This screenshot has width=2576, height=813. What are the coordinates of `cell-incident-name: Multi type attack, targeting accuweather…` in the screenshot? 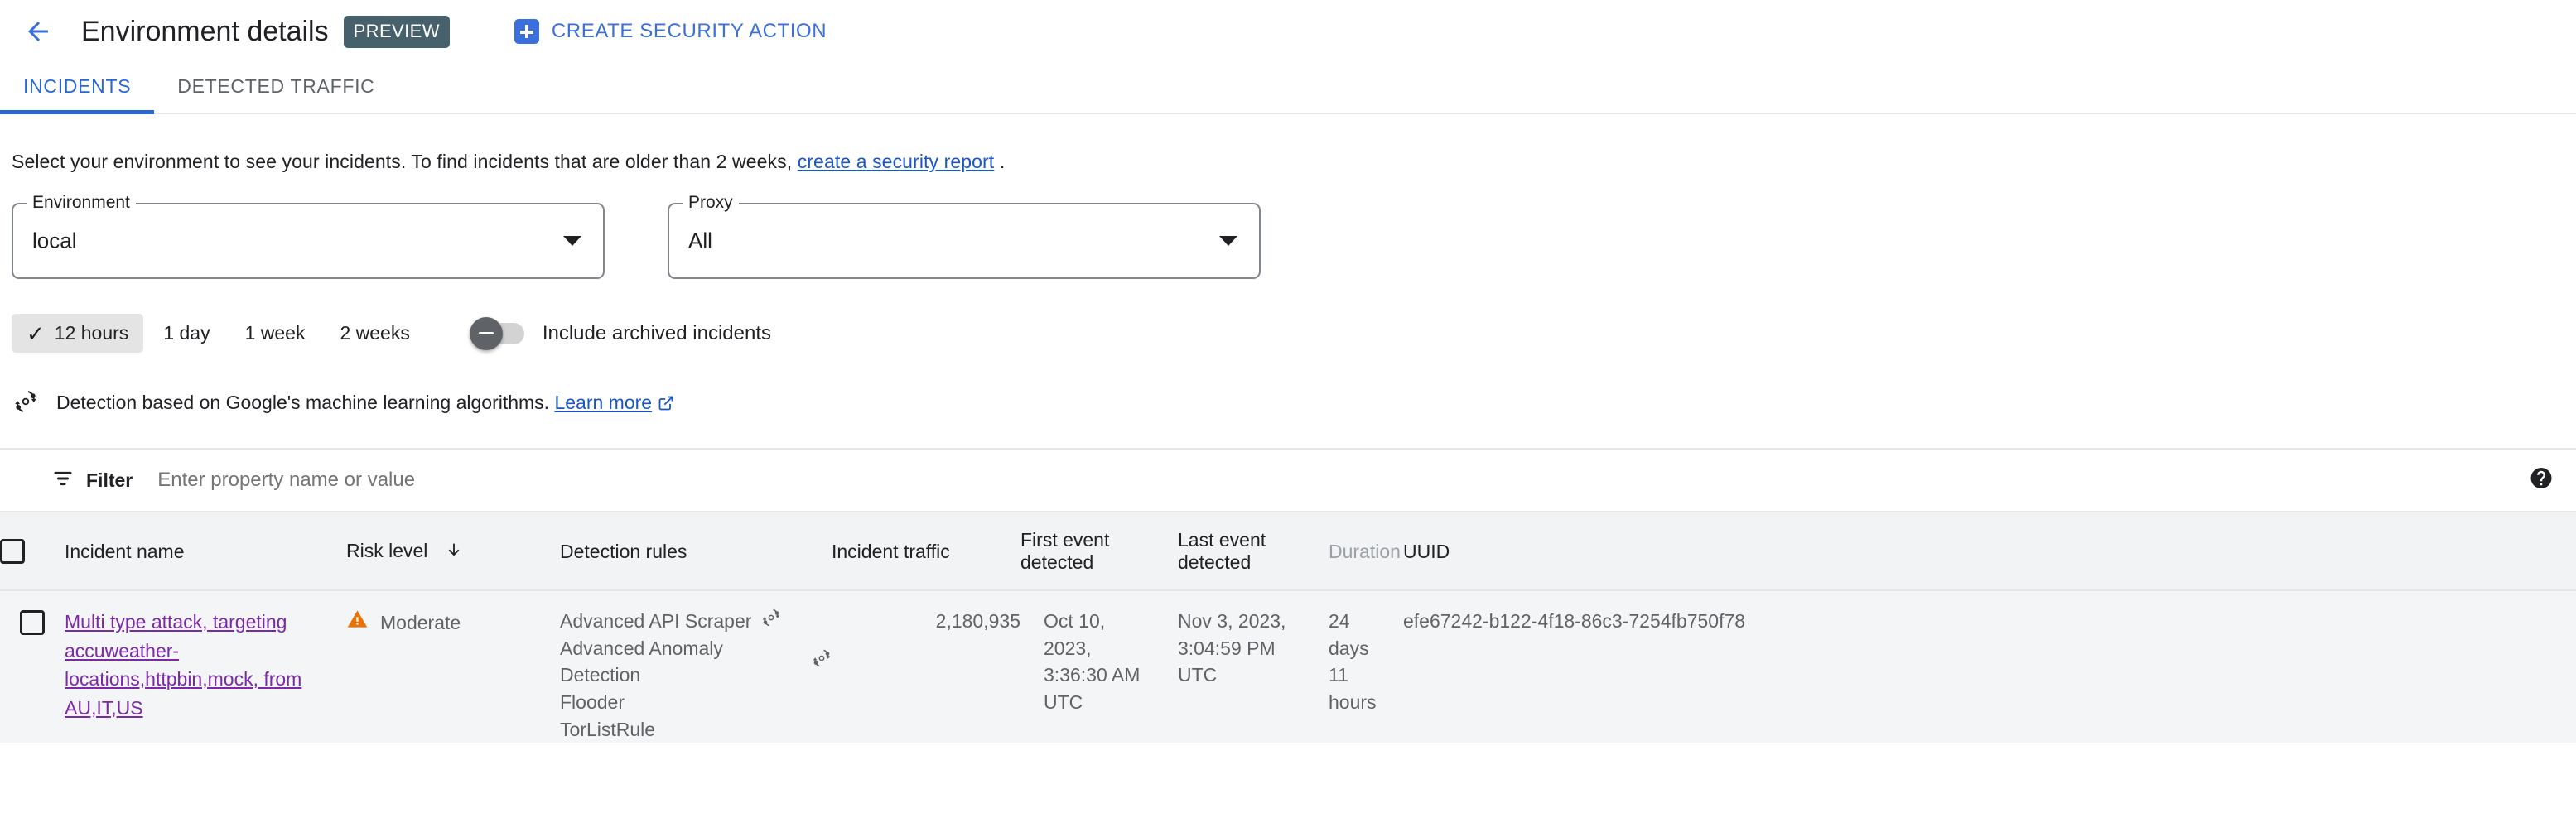 It's located at (206, 666).